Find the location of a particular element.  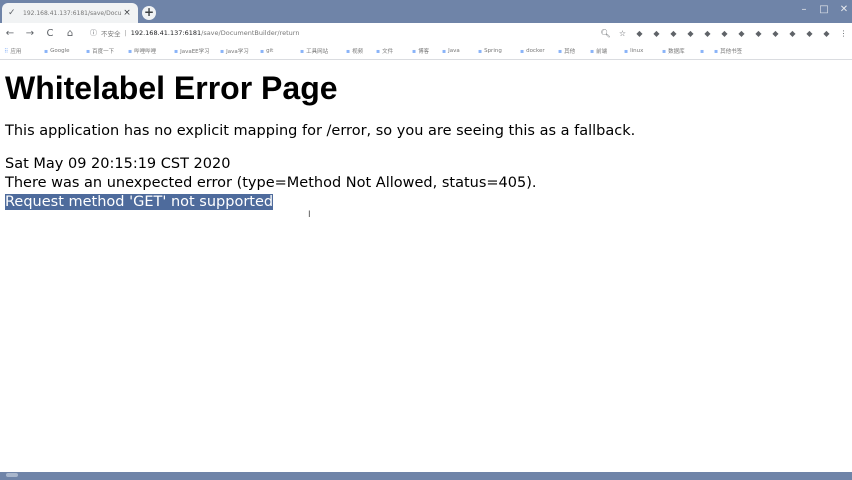

selected-text: Request method 'GET' not supported is located at coordinates (139, 202).